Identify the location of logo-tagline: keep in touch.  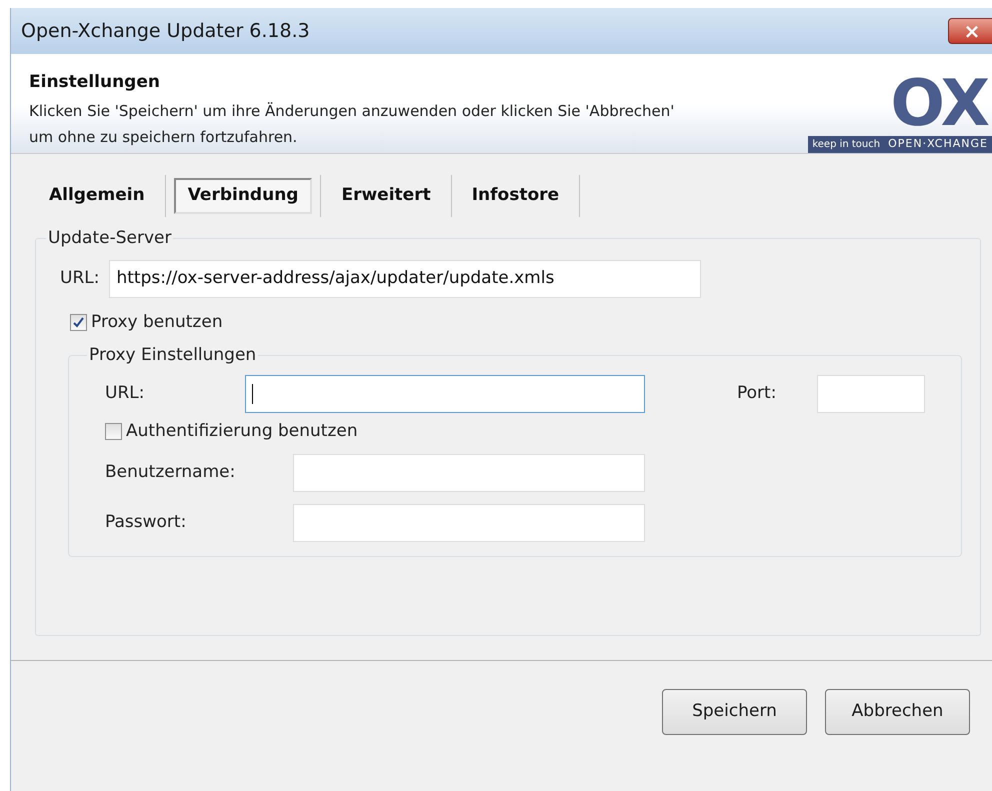
(846, 145).